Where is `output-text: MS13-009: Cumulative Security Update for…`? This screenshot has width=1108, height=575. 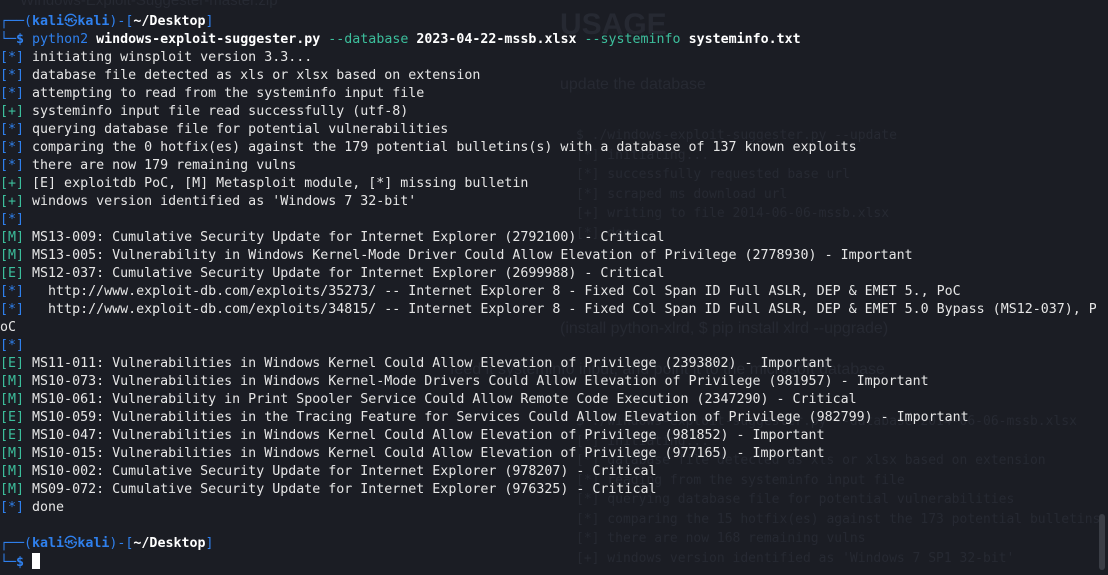
output-text: MS13-009: Cumulative Security Update for… is located at coordinates (344, 237).